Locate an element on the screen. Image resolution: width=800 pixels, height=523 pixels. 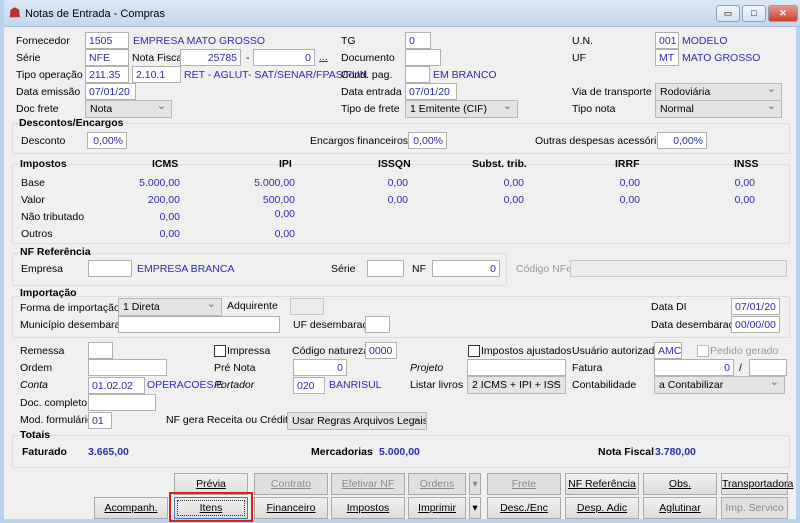
impostos-ajustados-checkbox is located at coordinates (474, 351).